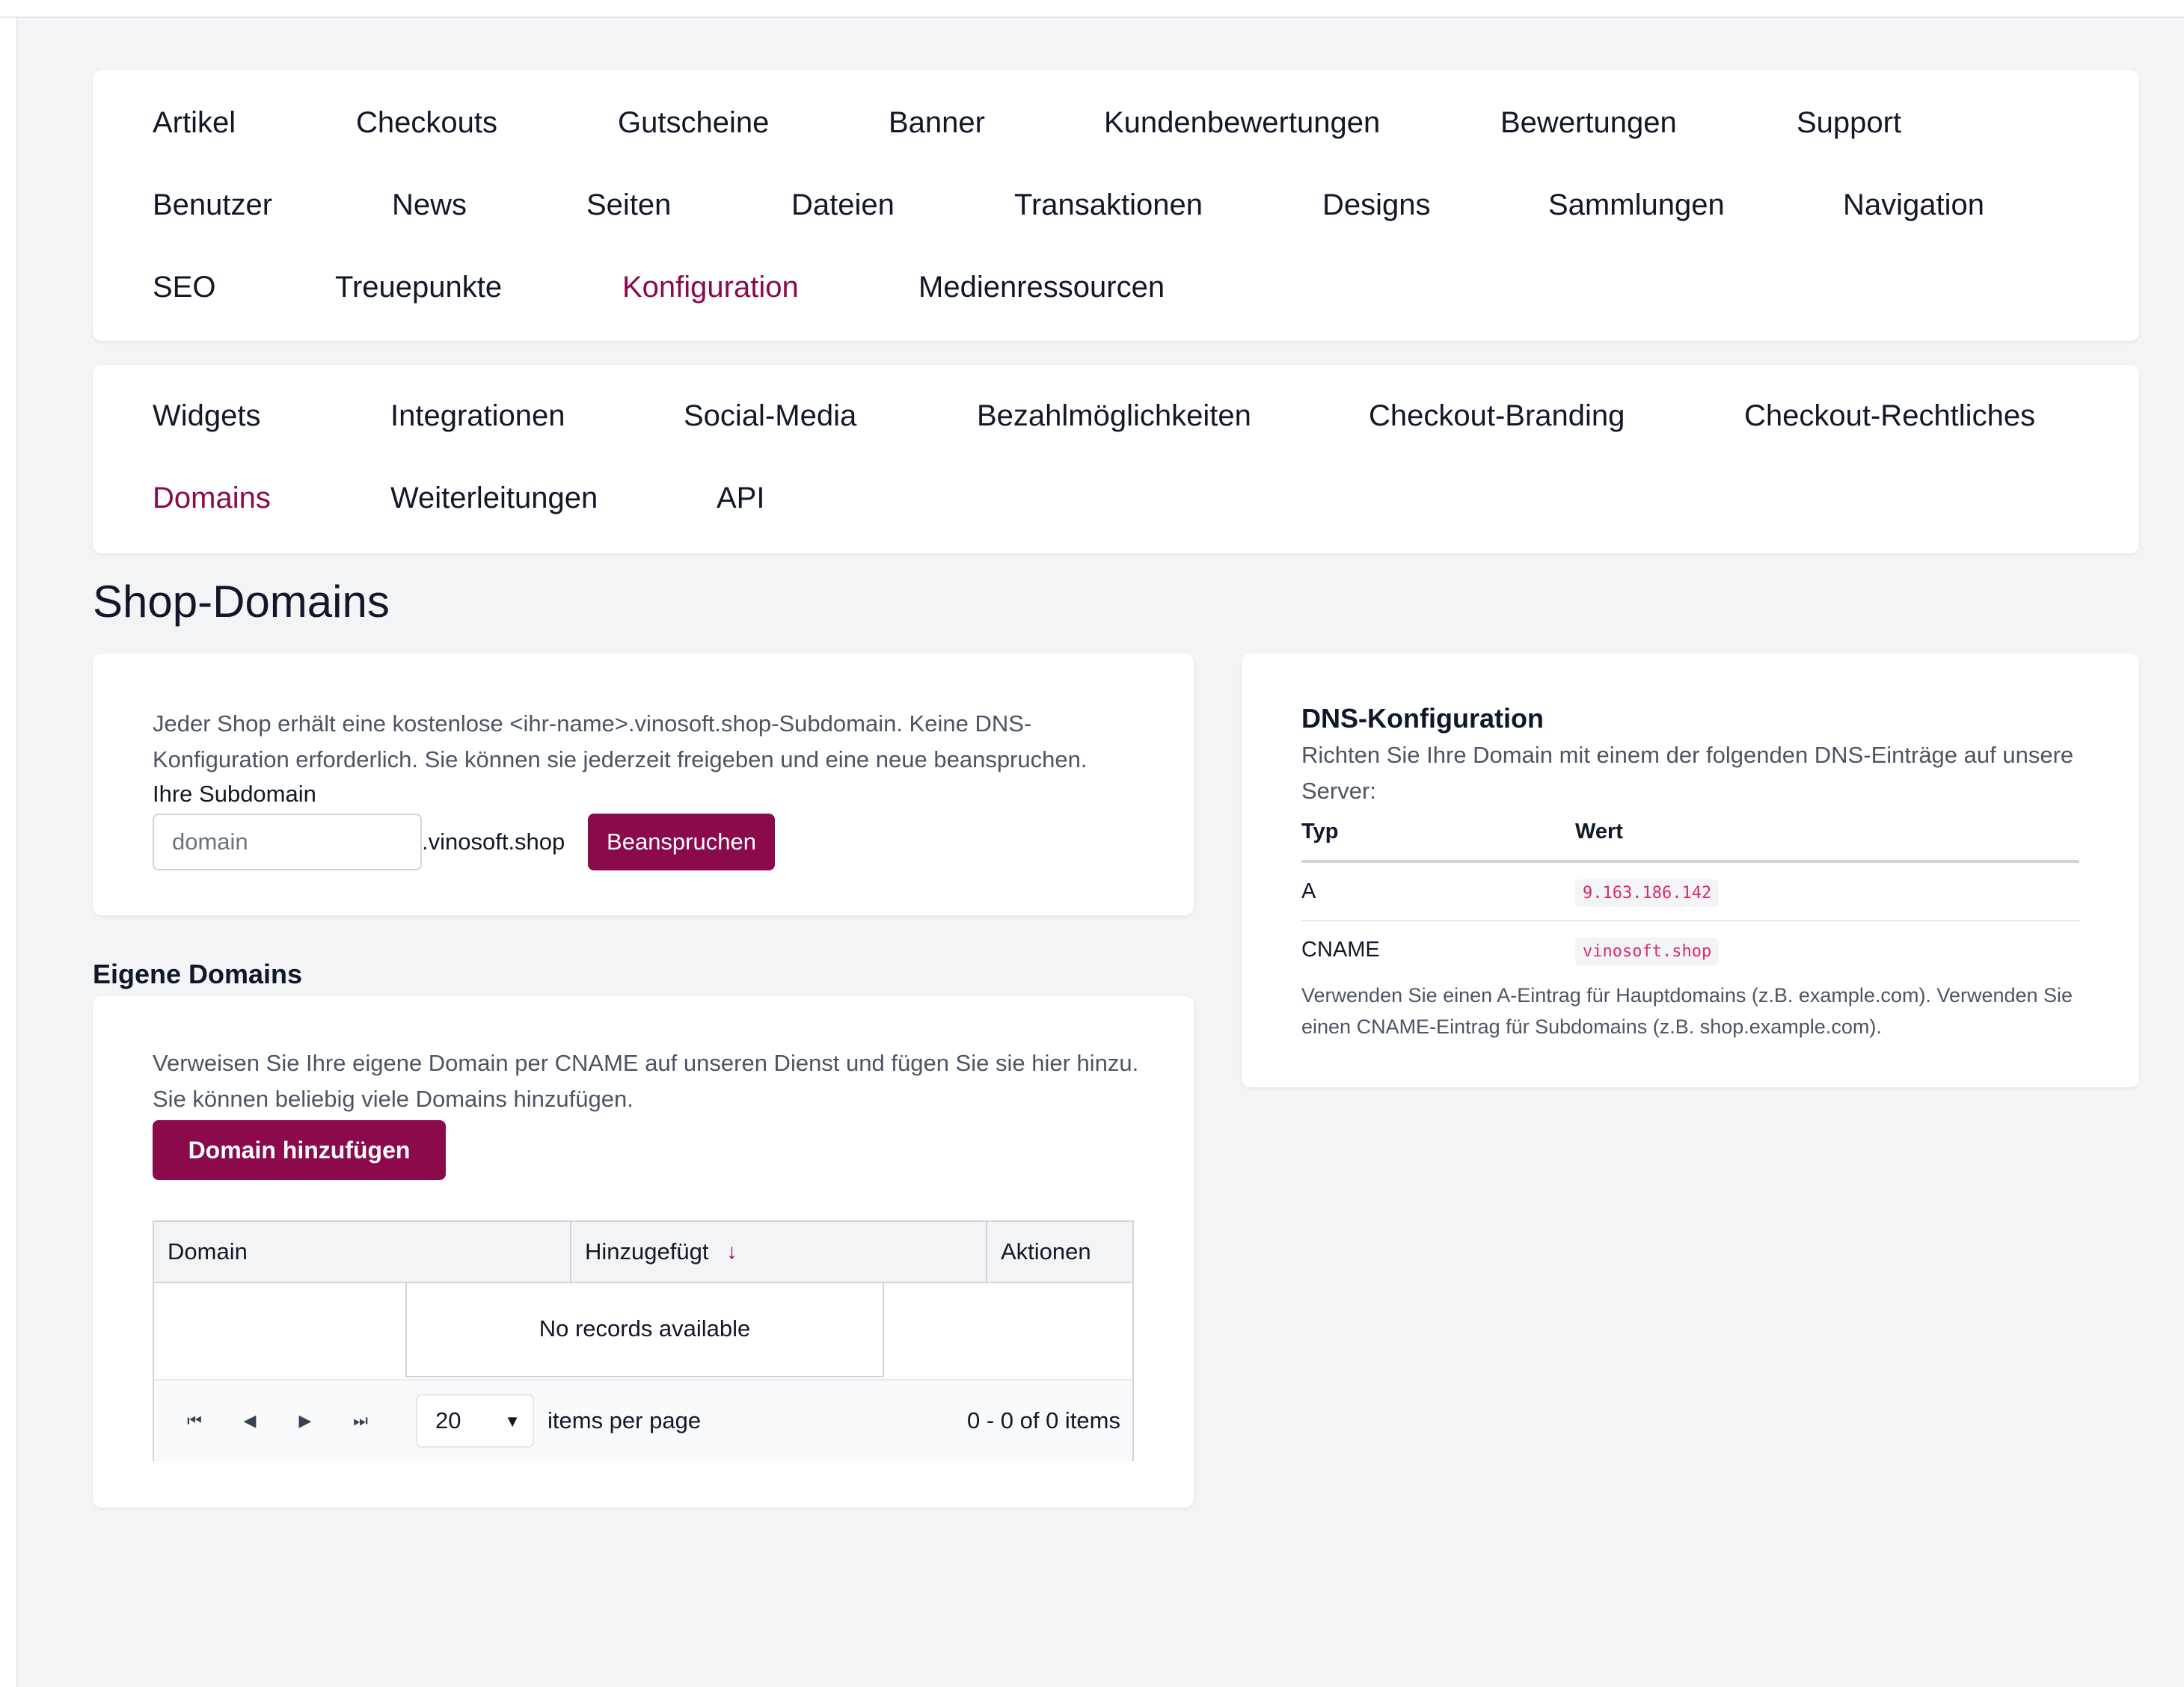  Describe the element at coordinates (1168, 205) in the screenshot. I see `nav-item-transaktionen: Transaktionen` at that location.